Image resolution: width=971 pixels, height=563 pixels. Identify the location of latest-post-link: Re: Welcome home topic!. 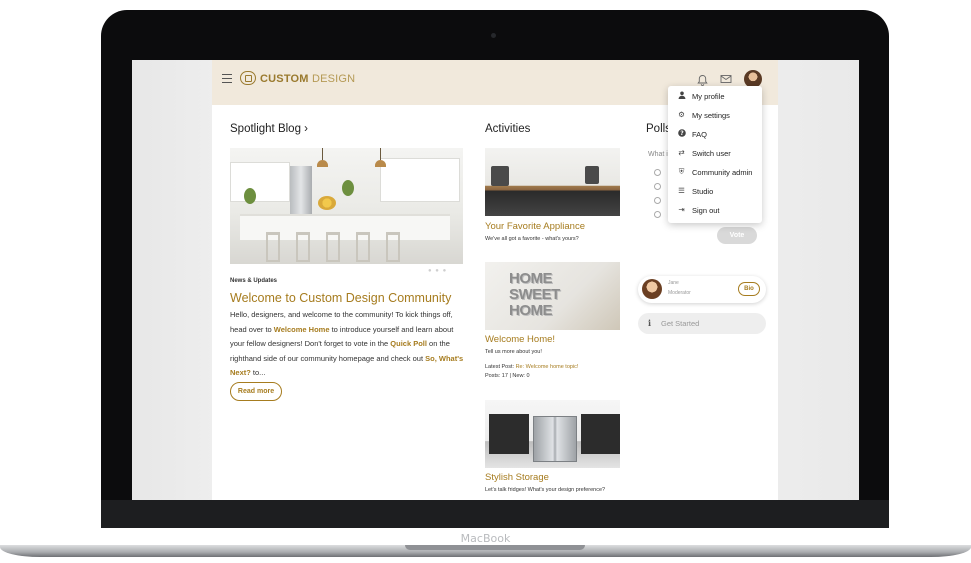
(547, 367).